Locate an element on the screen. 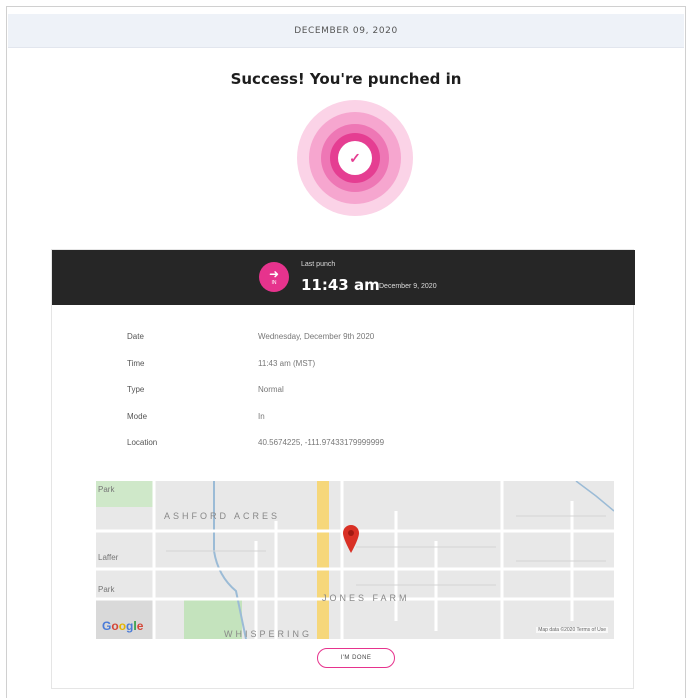  detail-row-location: Location 40.5674225, -111.97433179999999 is located at coordinates (357, 451).